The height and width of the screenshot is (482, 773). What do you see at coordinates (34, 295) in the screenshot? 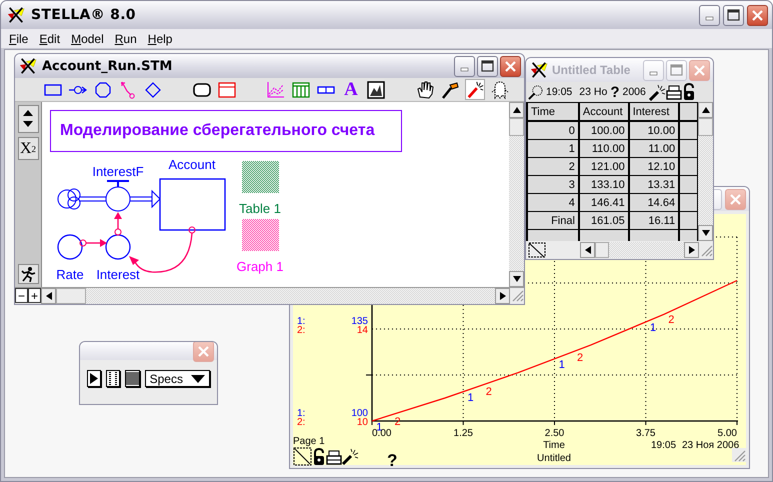
I see `zoom-in-button: +` at bounding box center [34, 295].